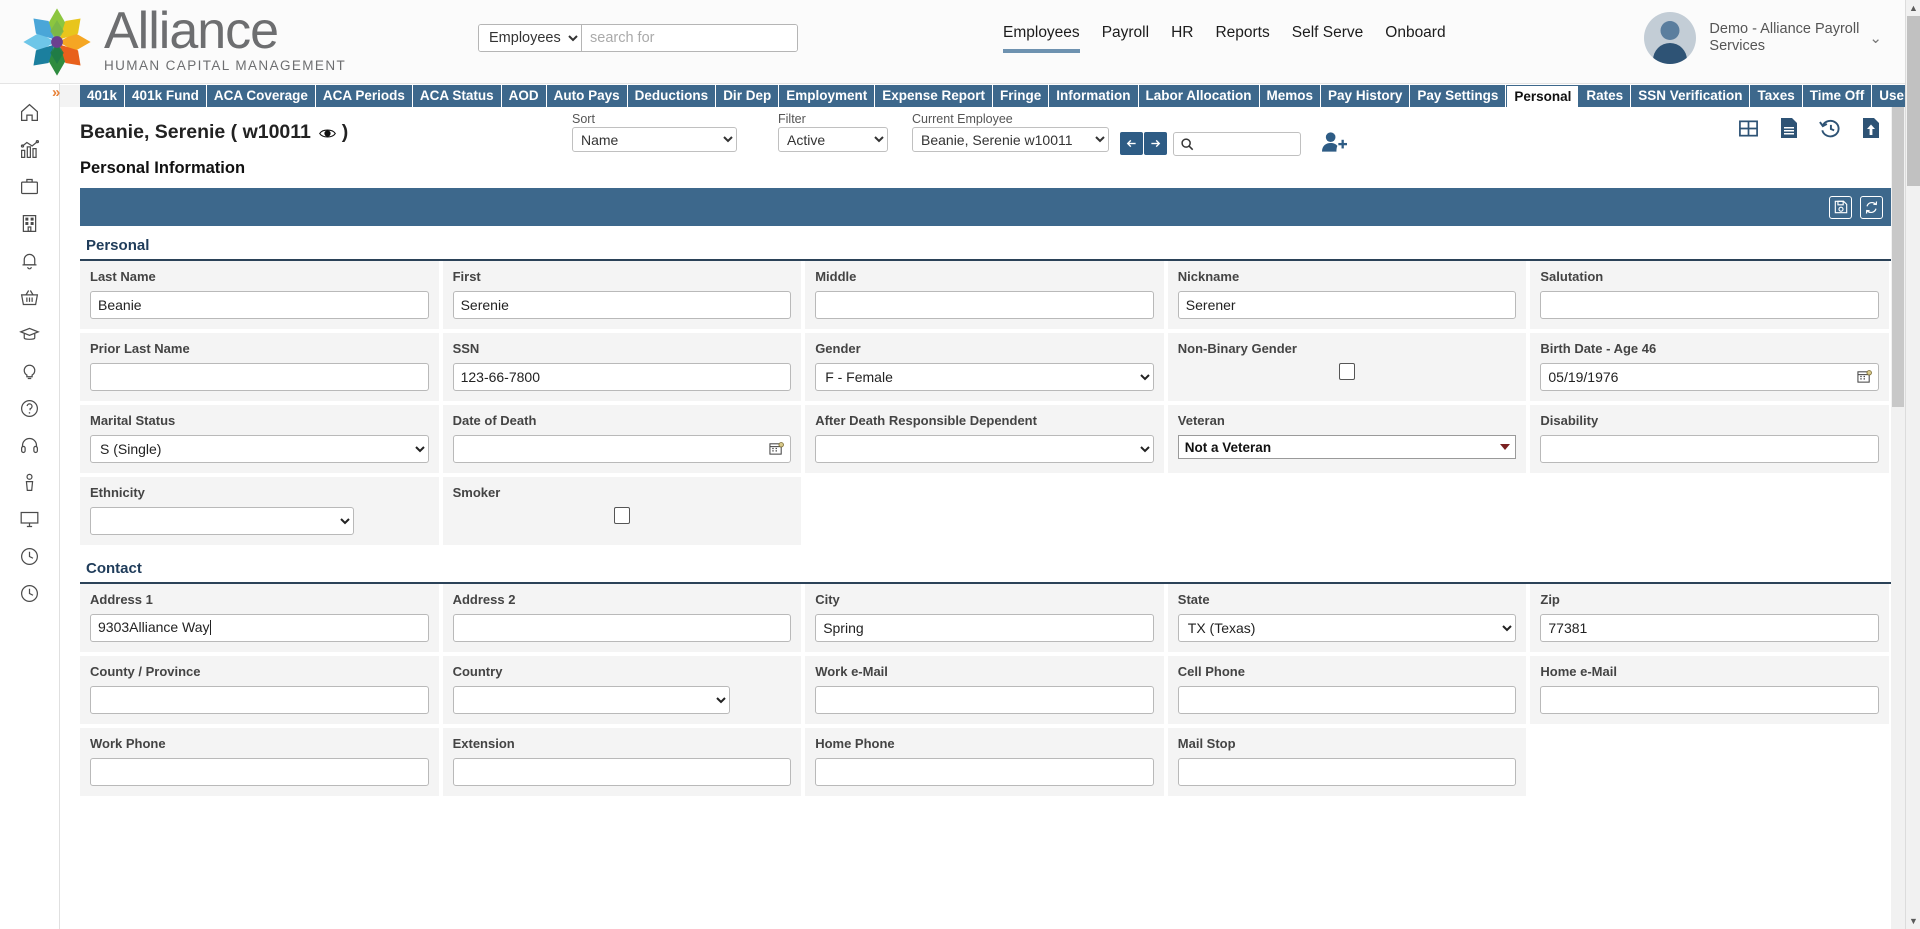  Describe the element at coordinates (328, 134) in the screenshot. I see `view-ssn-eye-icon` at that location.